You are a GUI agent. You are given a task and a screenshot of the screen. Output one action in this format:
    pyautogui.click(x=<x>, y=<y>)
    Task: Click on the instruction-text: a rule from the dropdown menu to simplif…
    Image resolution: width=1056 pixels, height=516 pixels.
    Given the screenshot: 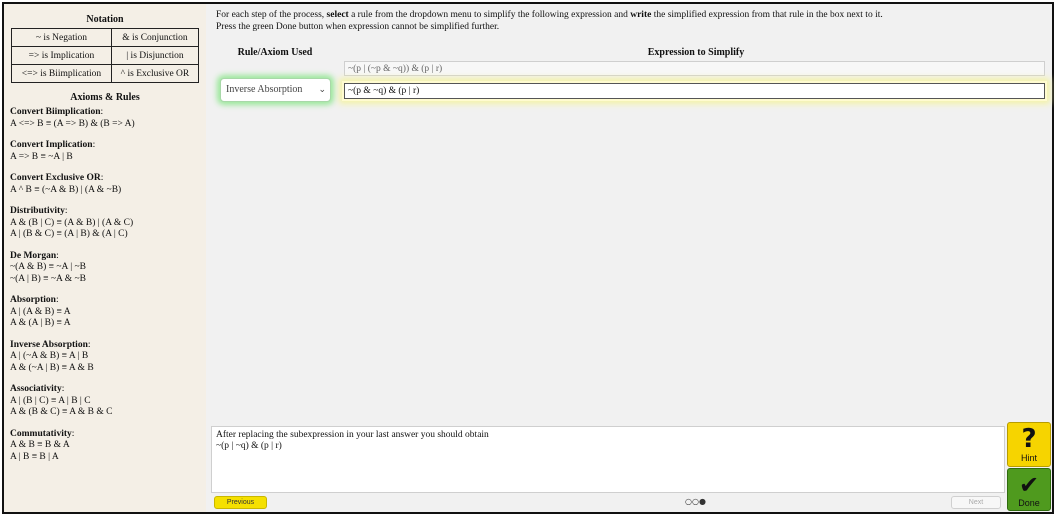 What is the action you would take?
    pyautogui.click(x=489, y=15)
    